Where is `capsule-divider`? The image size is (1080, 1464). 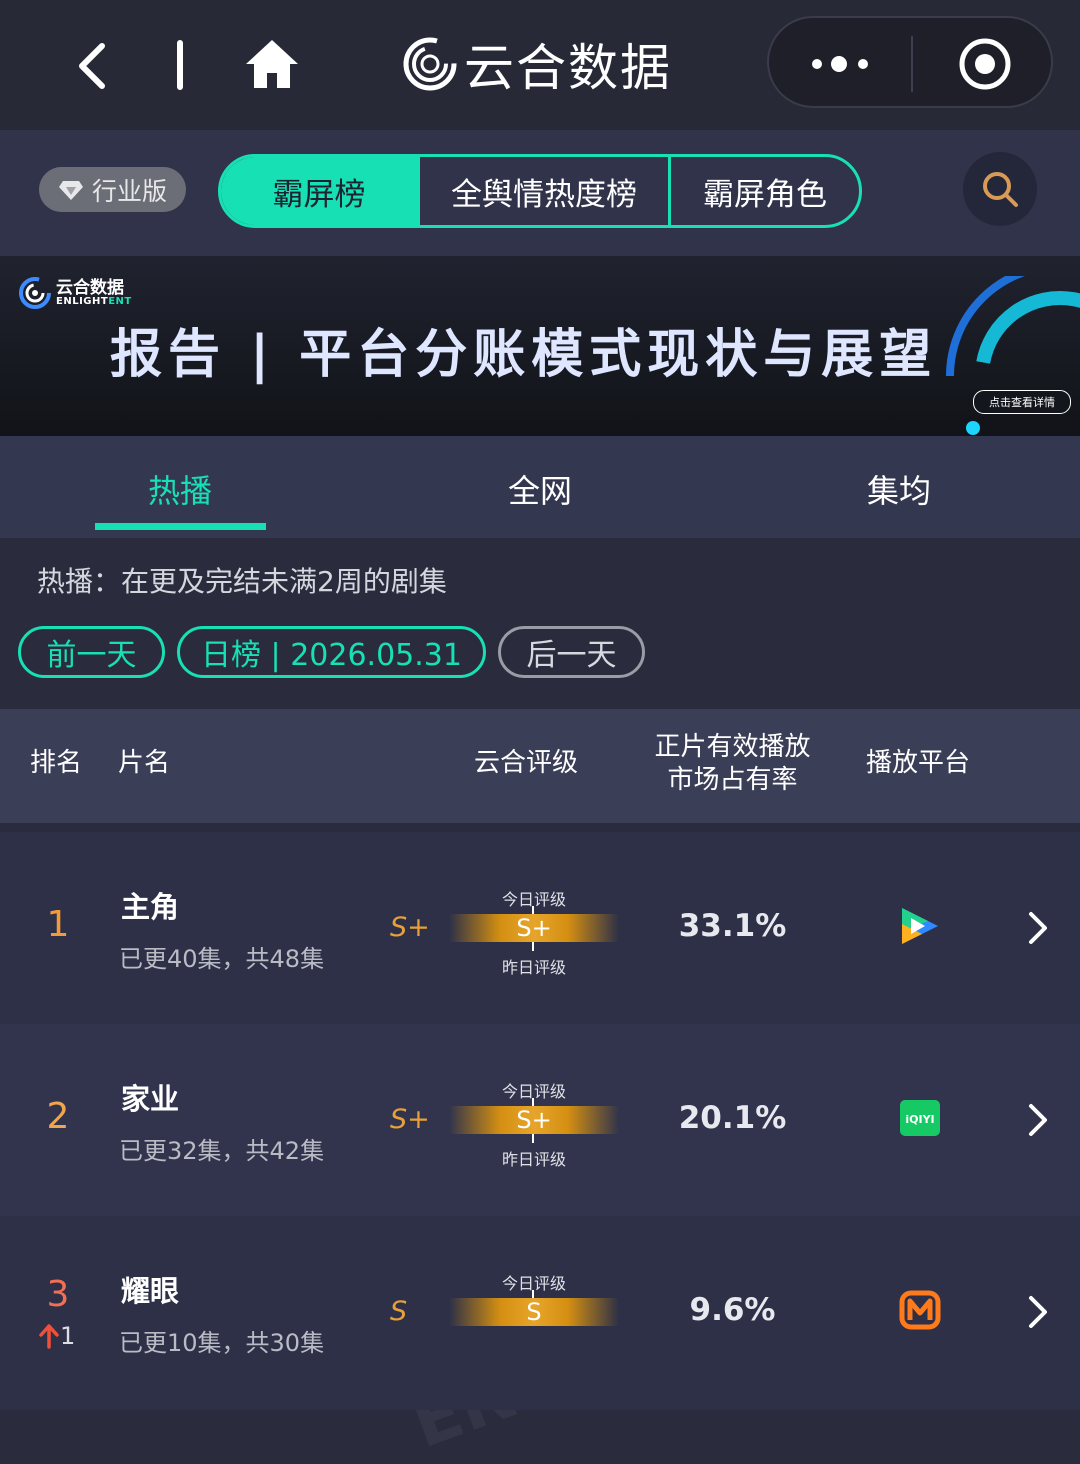
capsule-divider is located at coordinates (912, 64).